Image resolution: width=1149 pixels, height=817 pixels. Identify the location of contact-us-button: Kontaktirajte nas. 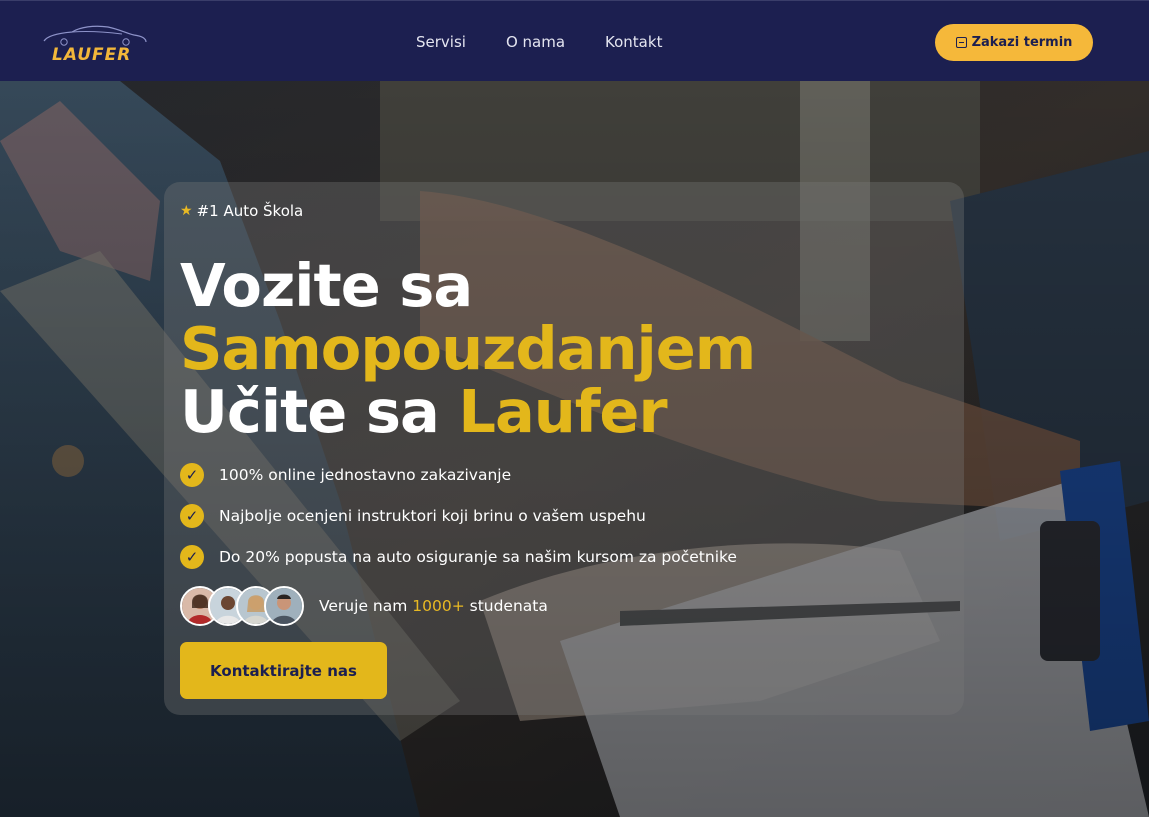
(283, 670).